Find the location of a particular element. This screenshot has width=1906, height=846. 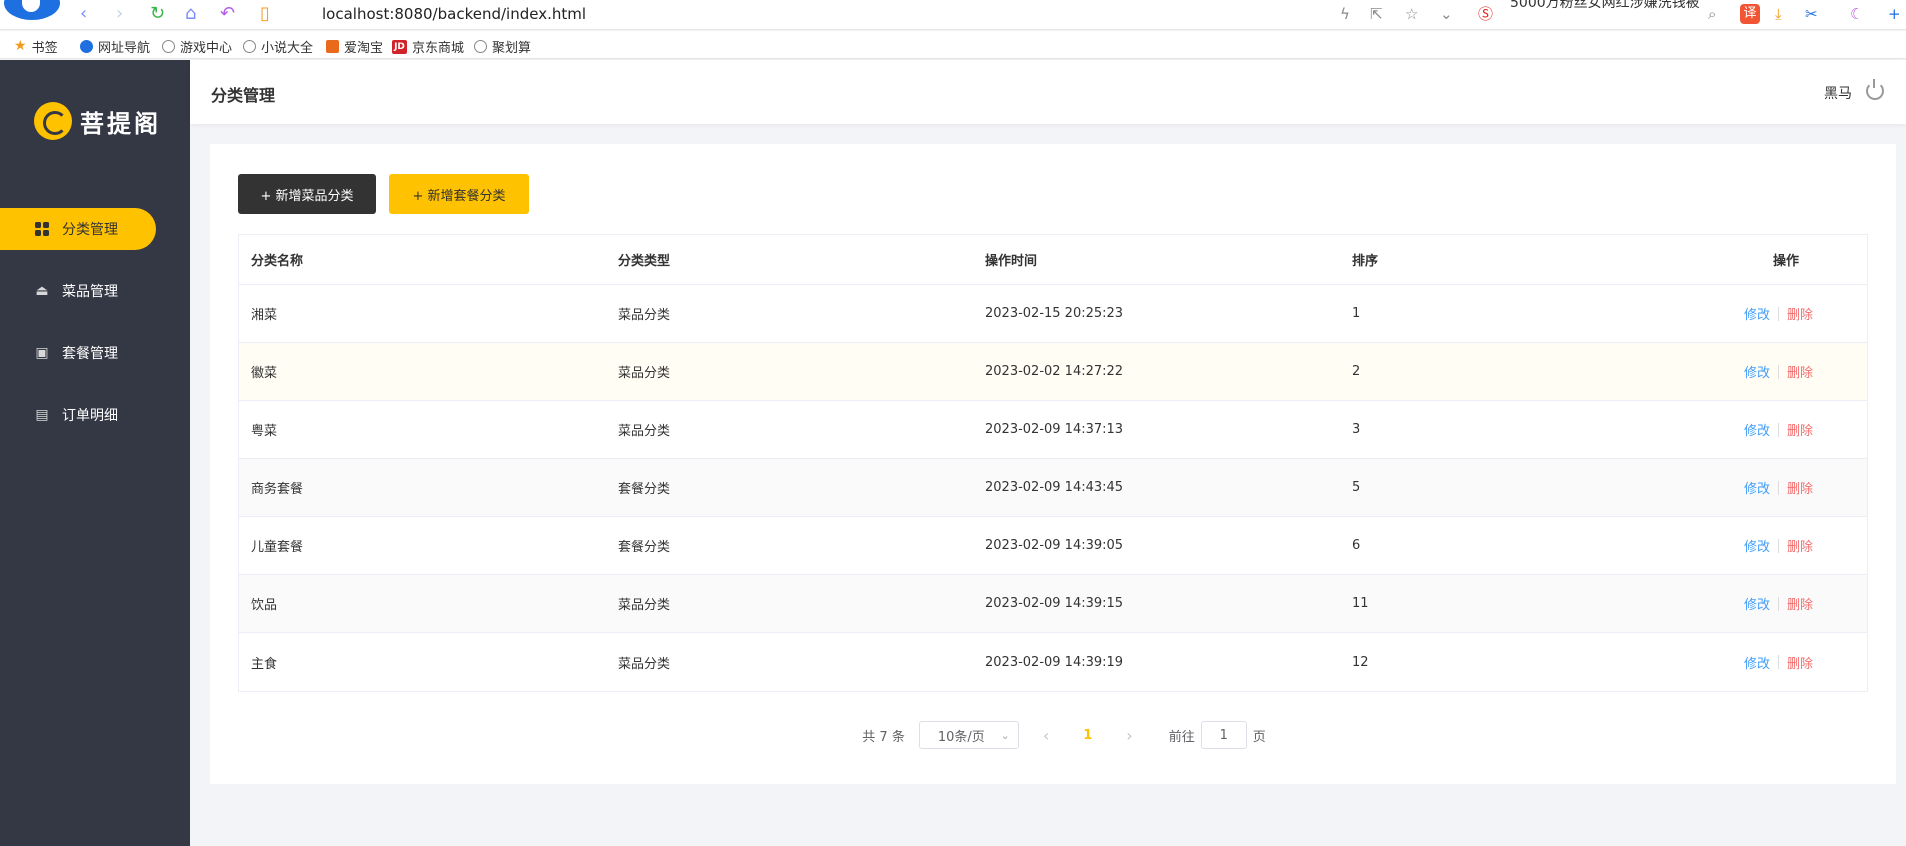

bookmark-item: 聚划算 is located at coordinates (502, 46).